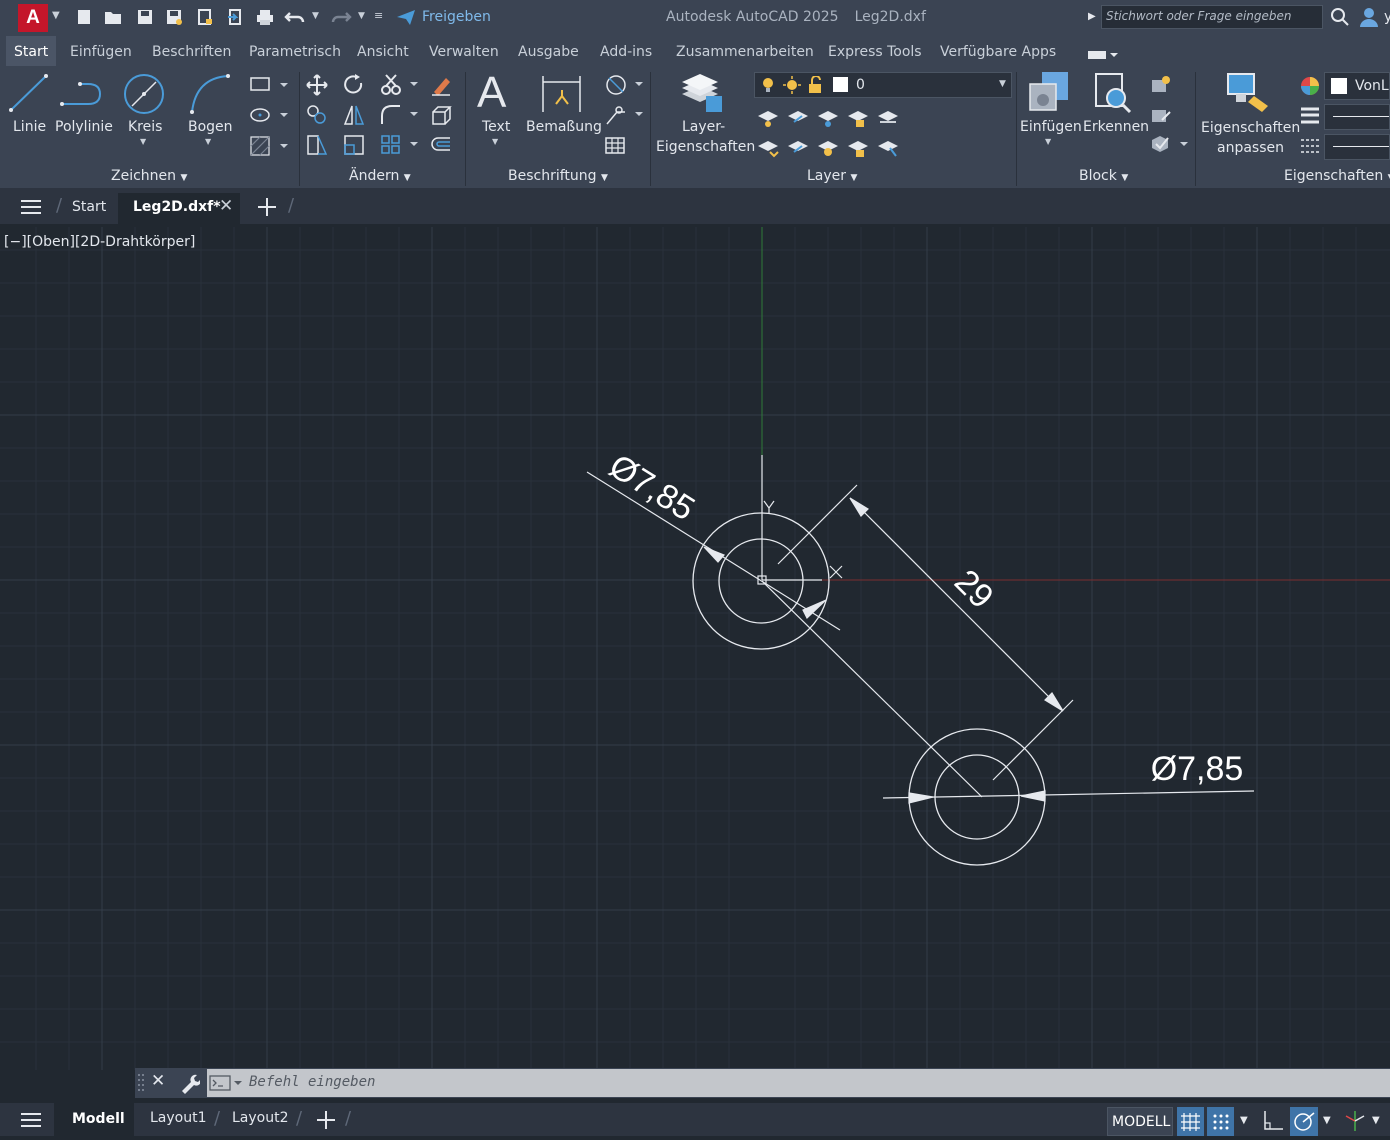  I want to click on properties-panel-title: Eigenschaften ▼, so click(1337, 176).